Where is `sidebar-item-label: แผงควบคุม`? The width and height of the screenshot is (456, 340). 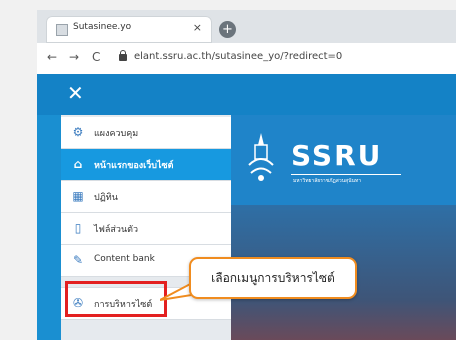 sidebar-item-label: แผงควบคุม is located at coordinates (116, 134).